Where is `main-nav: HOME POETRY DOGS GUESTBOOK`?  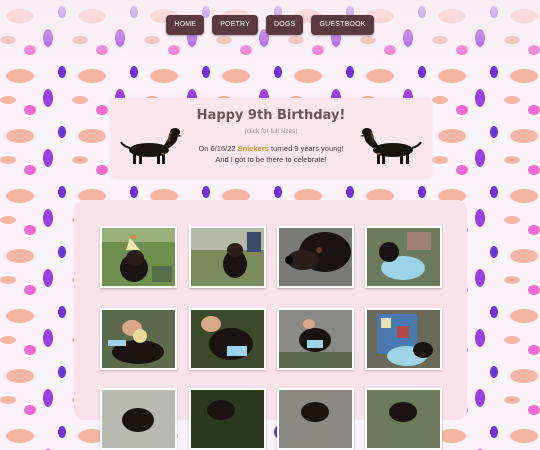 main-nav: HOME POETRY DOGS GUESTBOOK is located at coordinates (270, 25).